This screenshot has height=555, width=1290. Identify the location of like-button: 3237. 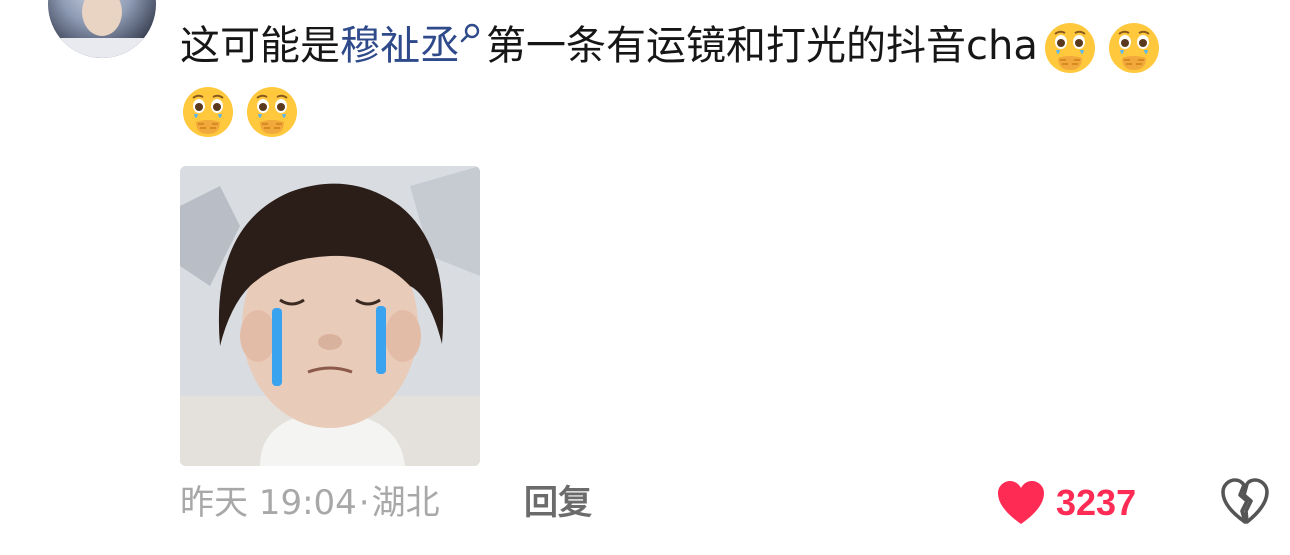
(1066, 503).